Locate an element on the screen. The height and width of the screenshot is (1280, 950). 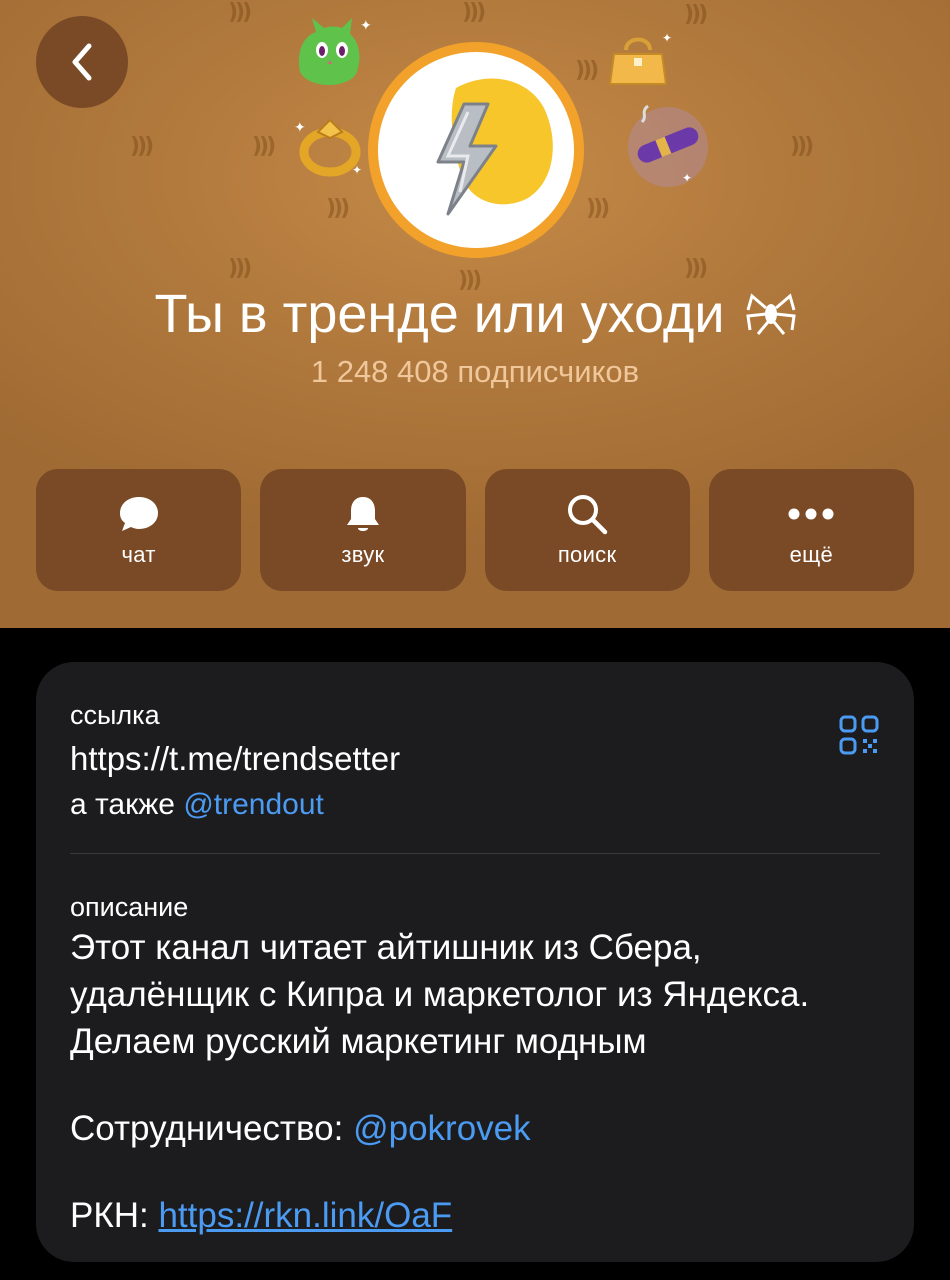
channel-title: Ты в тренде или уходи is located at coordinates (475, 314).